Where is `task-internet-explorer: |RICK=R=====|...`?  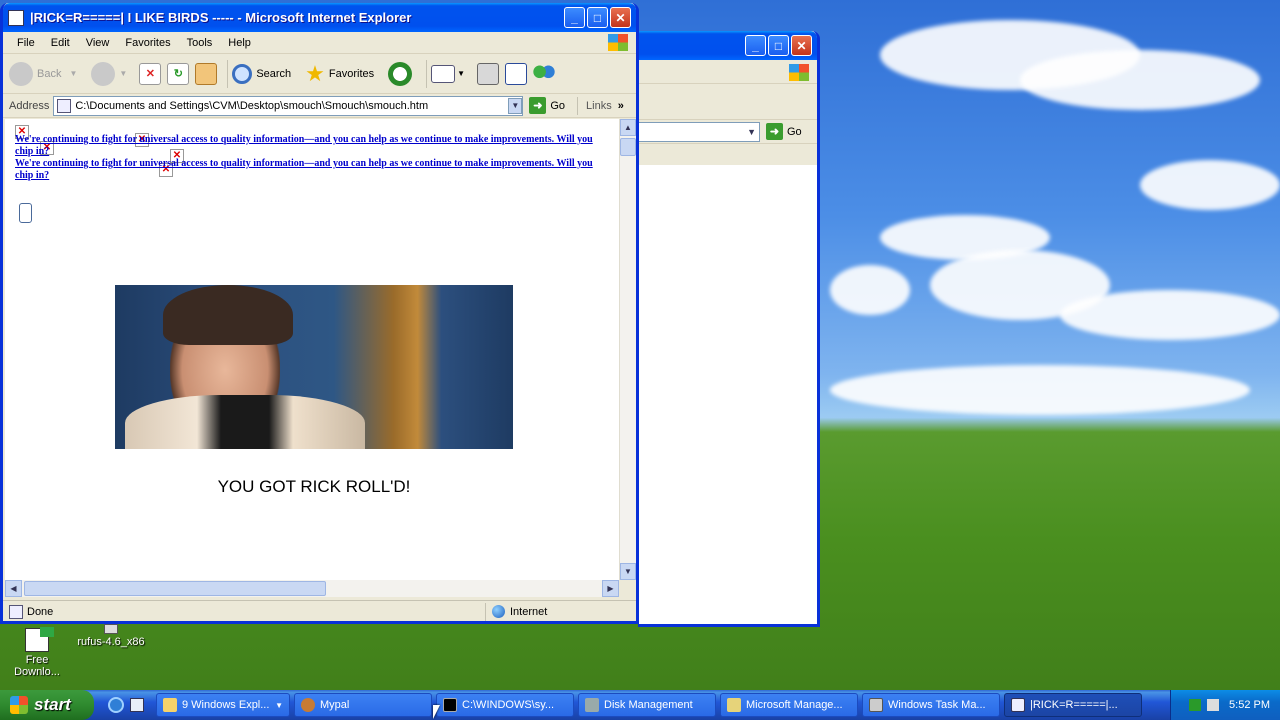
task-internet-explorer: |RICK=R=====|... is located at coordinates (1073, 705).